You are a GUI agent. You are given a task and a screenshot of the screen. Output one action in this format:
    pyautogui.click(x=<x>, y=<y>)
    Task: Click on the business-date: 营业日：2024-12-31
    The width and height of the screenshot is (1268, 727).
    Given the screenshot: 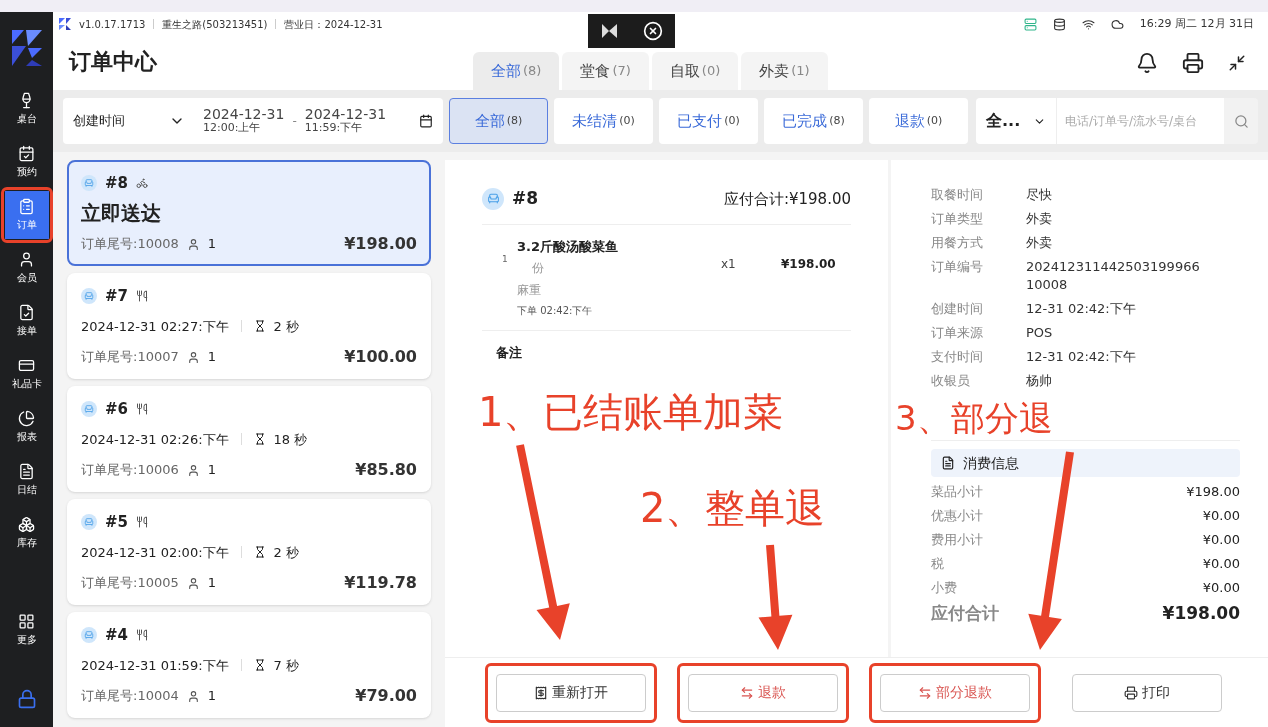 What is the action you would take?
    pyautogui.click(x=333, y=24)
    